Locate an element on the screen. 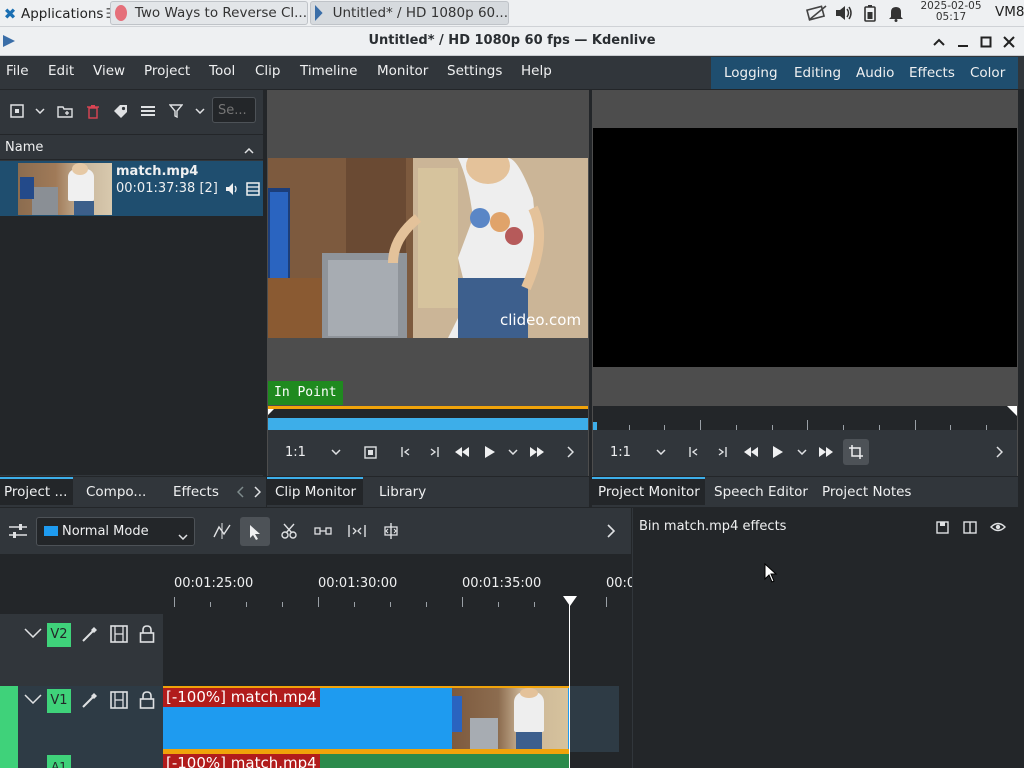 Image resolution: width=1024 pixels, height=768 pixels. timeline-clip-a1: [-100%] match.mp4 is located at coordinates (366, 760).